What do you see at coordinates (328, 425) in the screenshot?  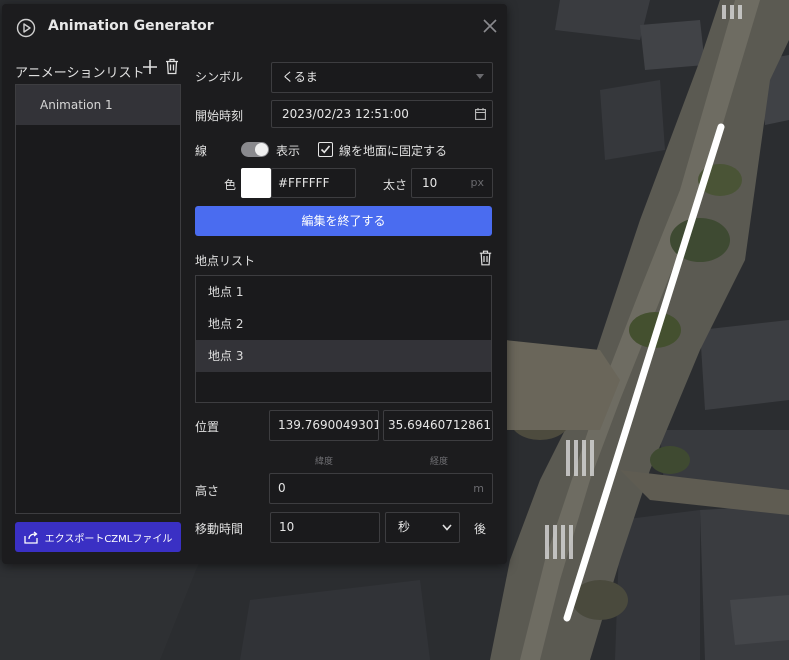 I see `longitude-value: 139.76900493016` at bounding box center [328, 425].